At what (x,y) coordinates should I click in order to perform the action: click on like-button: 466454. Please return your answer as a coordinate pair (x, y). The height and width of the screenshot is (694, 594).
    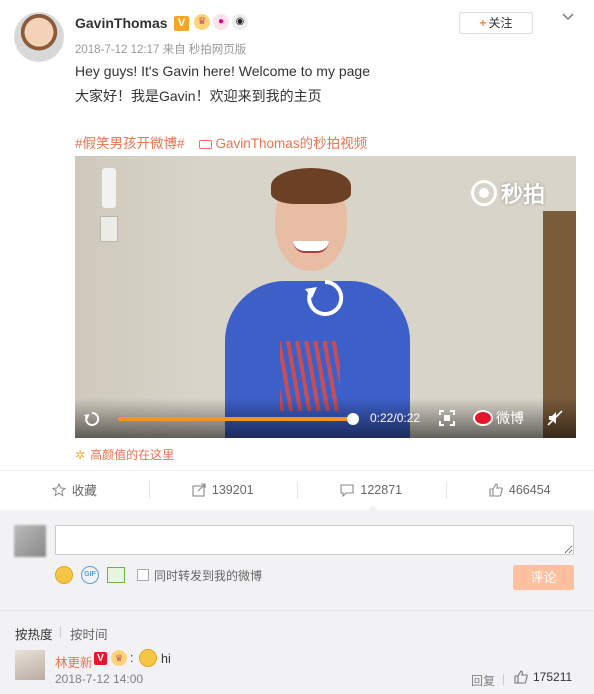
    Looking at the image, I should click on (519, 489).